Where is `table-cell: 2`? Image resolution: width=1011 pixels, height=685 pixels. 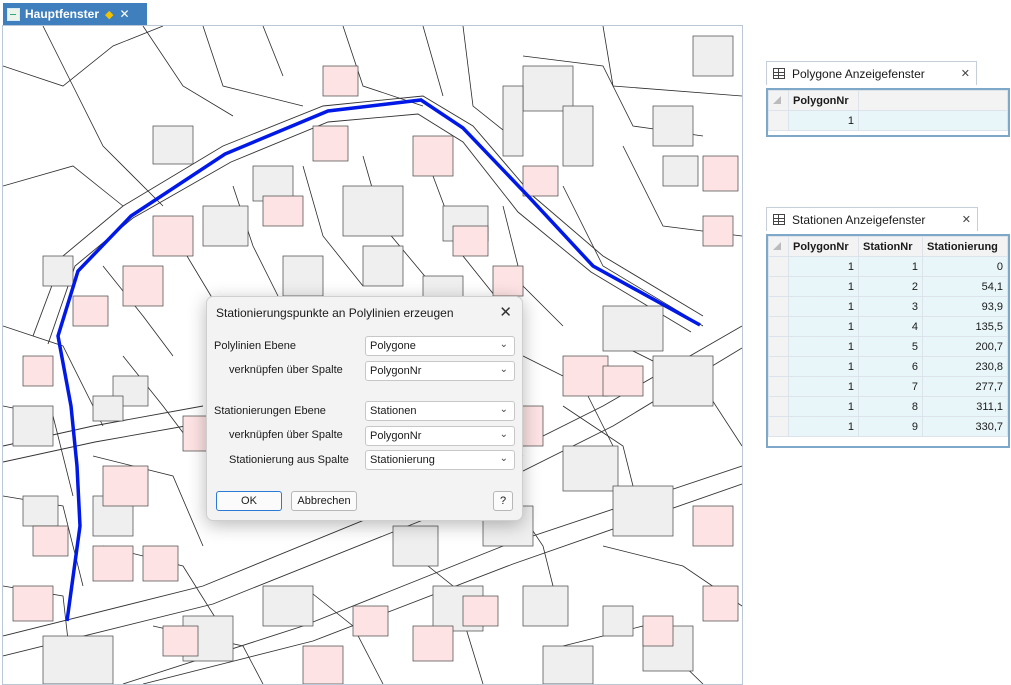 table-cell: 2 is located at coordinates (890, 286).